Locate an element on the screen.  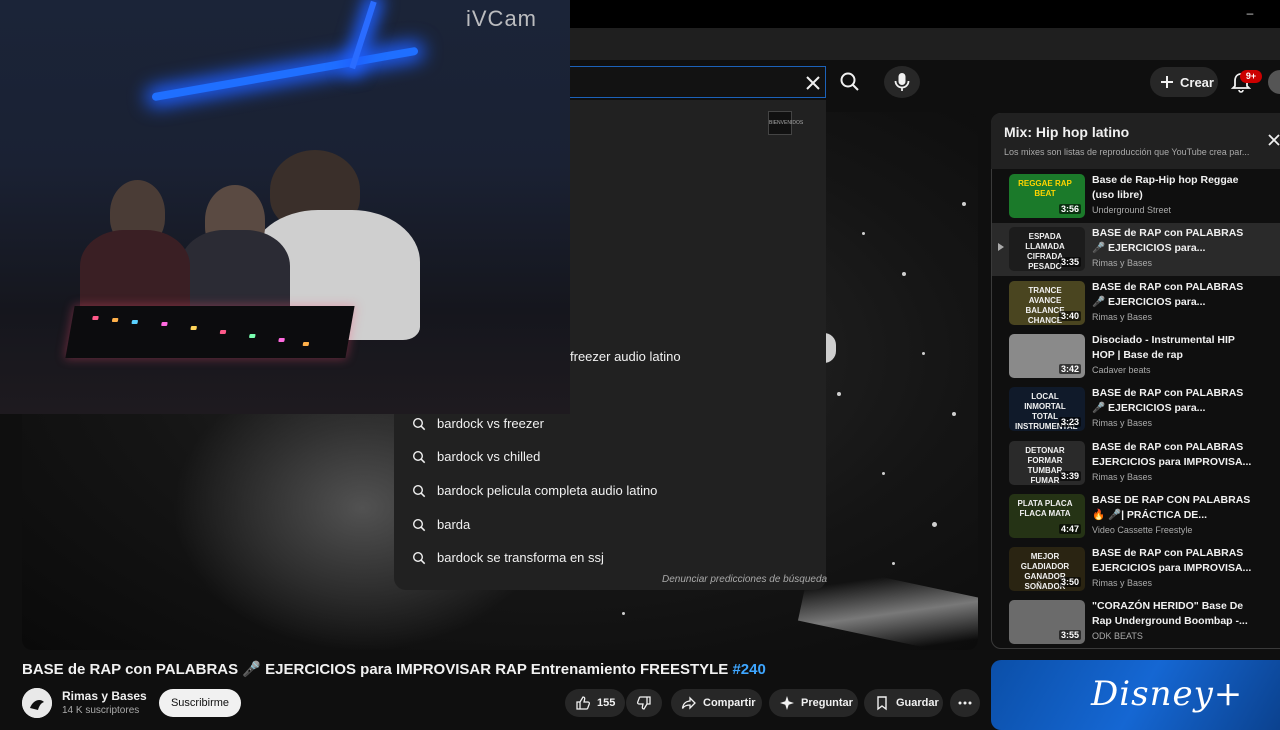
ad-brand-logo: Disney+ is located at coordinates (1167, 694).